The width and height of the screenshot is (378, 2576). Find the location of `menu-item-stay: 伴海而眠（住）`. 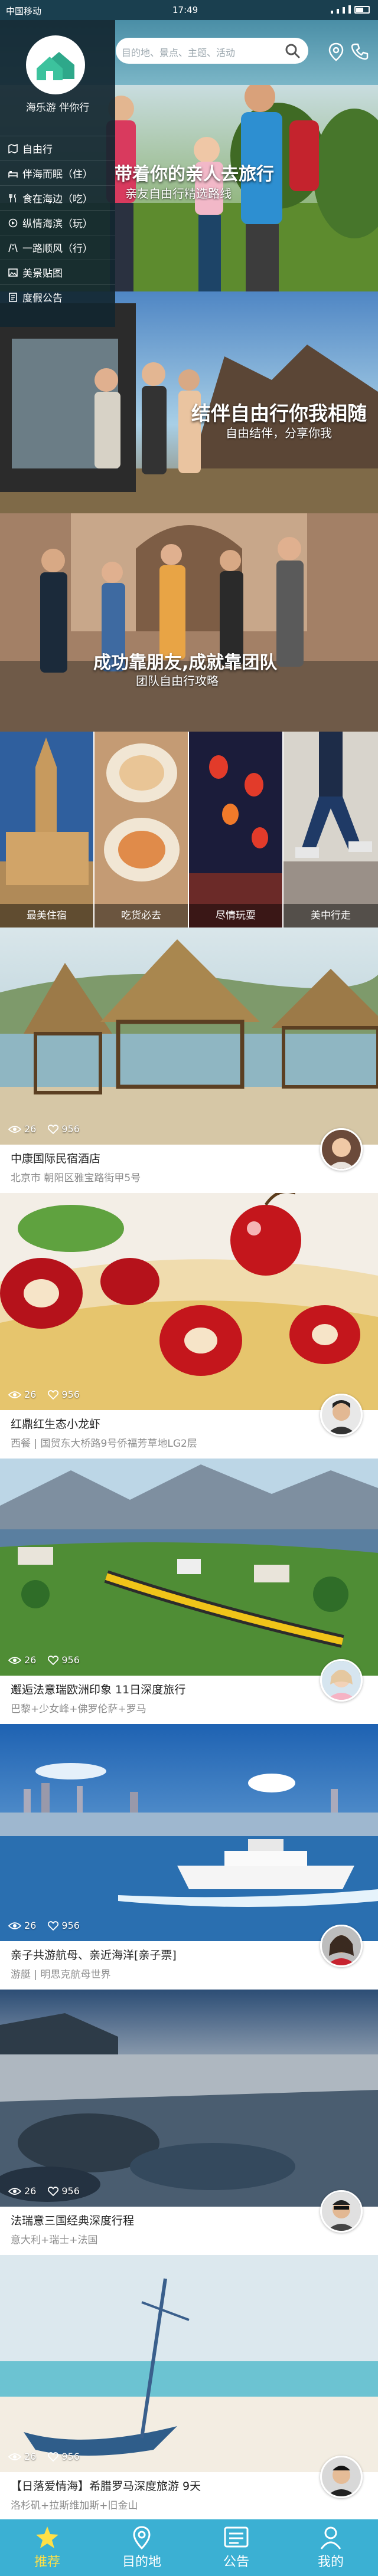

menu-item-stay: 伴海而眠（住） is located at coordinates (57, 172).